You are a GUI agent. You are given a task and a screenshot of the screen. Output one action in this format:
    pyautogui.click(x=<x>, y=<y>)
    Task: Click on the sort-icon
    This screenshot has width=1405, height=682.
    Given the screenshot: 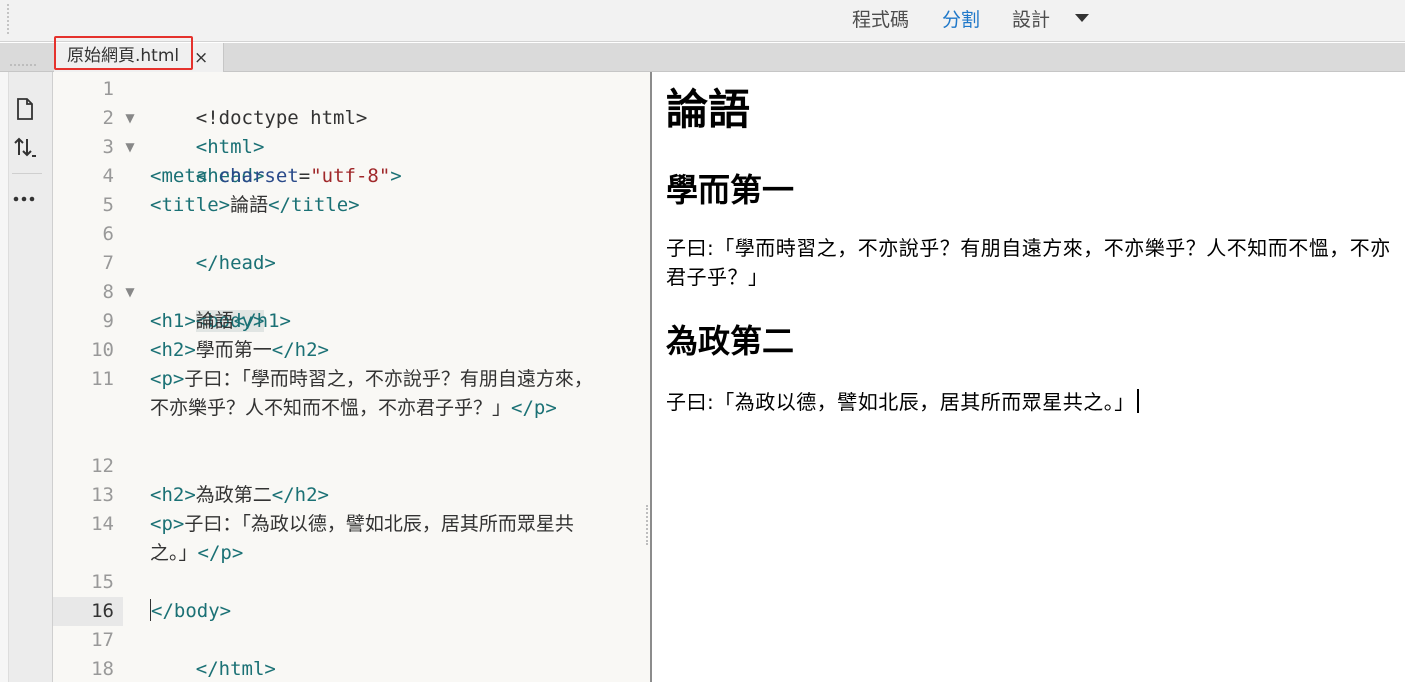 What is the action you would take?
    pyautogui.click(x=25, y=147)
    